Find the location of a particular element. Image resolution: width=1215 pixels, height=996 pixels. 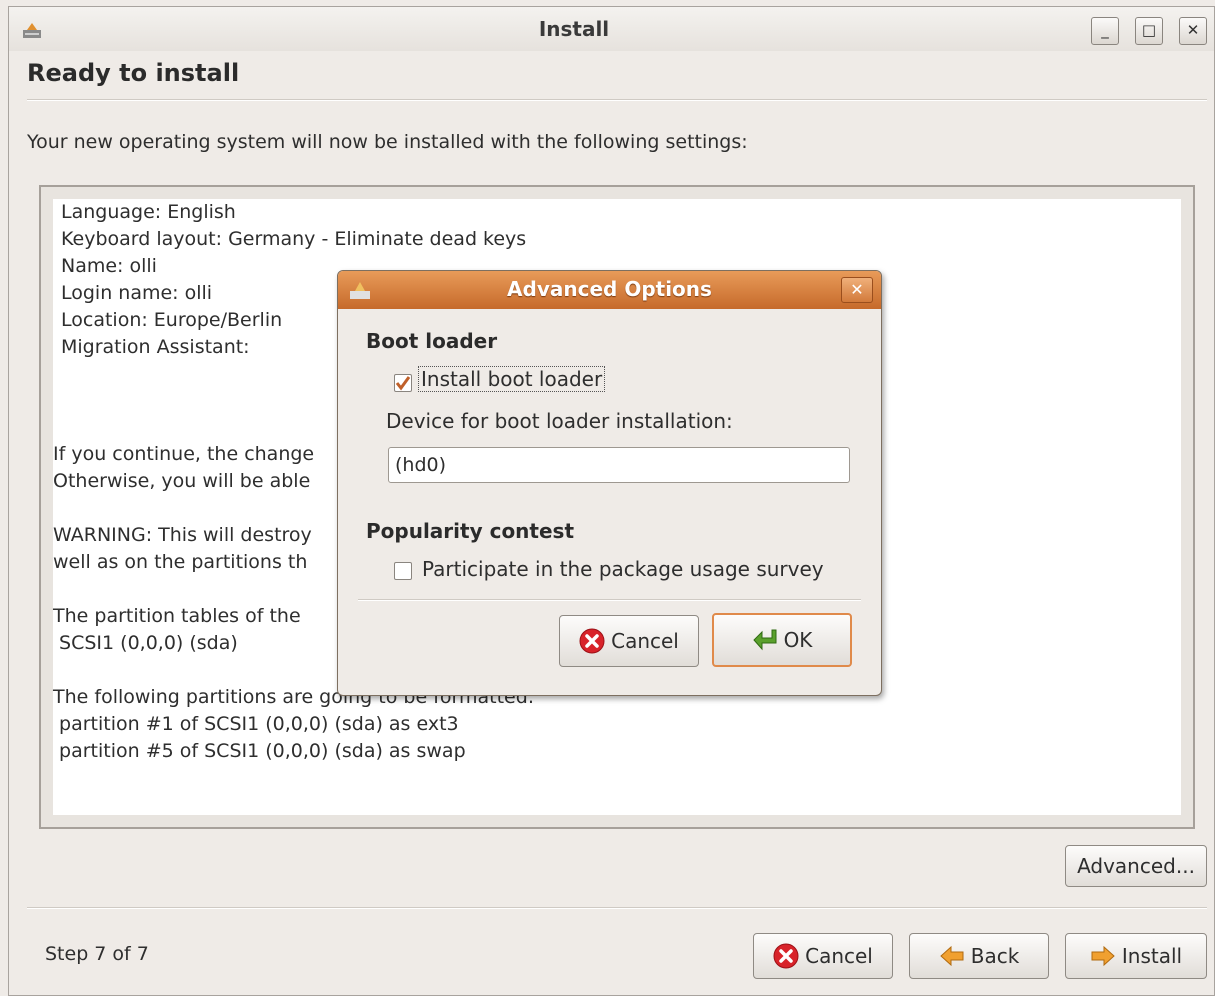

window-title: Install is located at coordinates (574, 29).